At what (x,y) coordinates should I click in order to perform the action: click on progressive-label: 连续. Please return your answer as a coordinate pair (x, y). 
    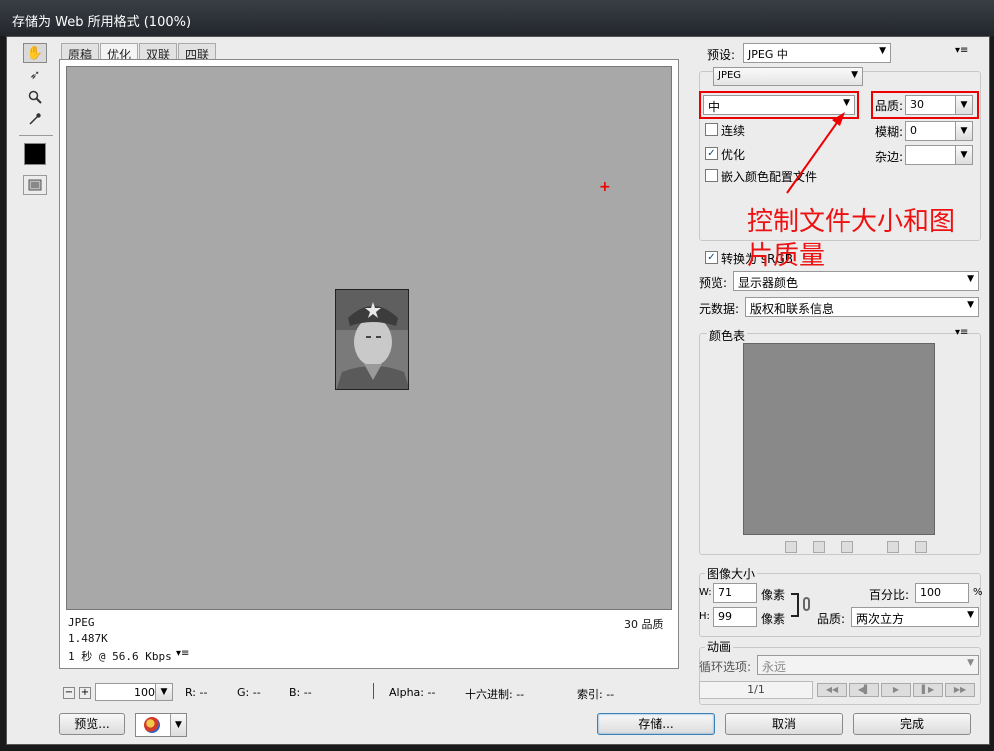
    Looking at the image, I should click on (733, 131).